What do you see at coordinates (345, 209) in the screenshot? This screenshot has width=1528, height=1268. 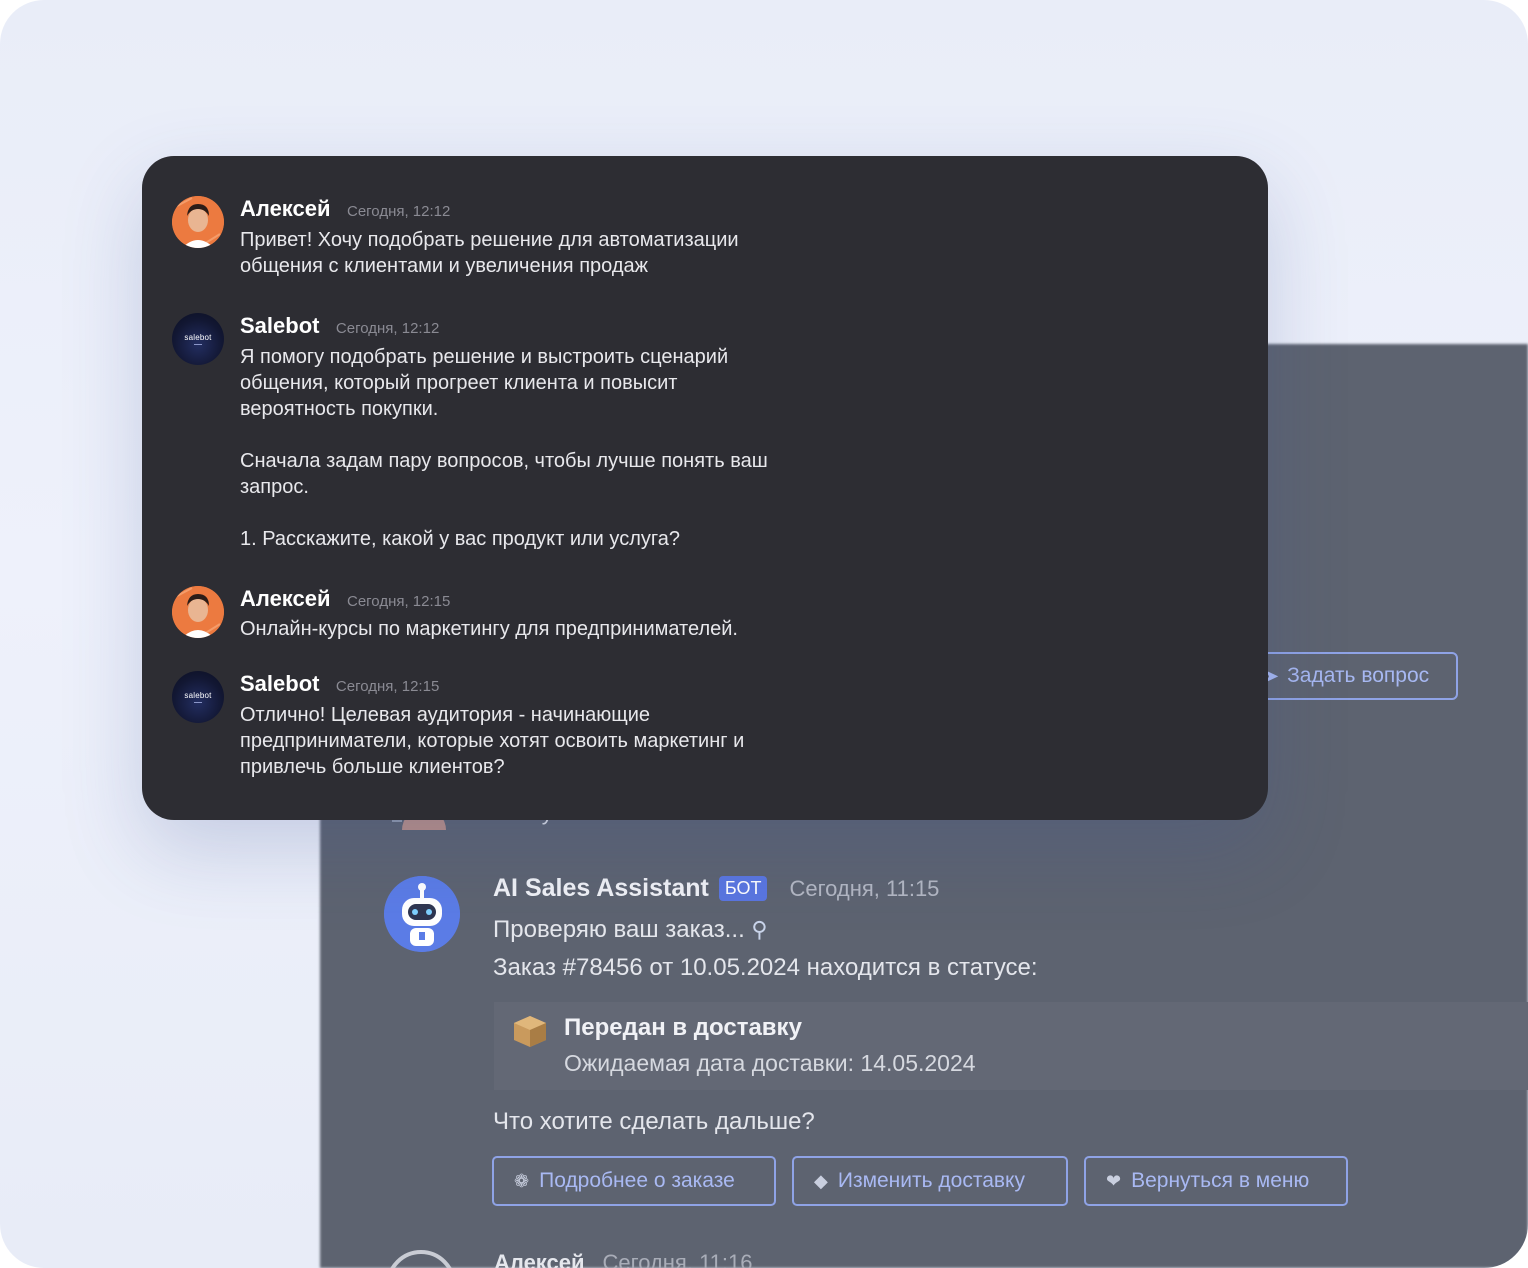 I see `message-header: Алексей Сегодня, 12:12` at bounding box center [345, 209].